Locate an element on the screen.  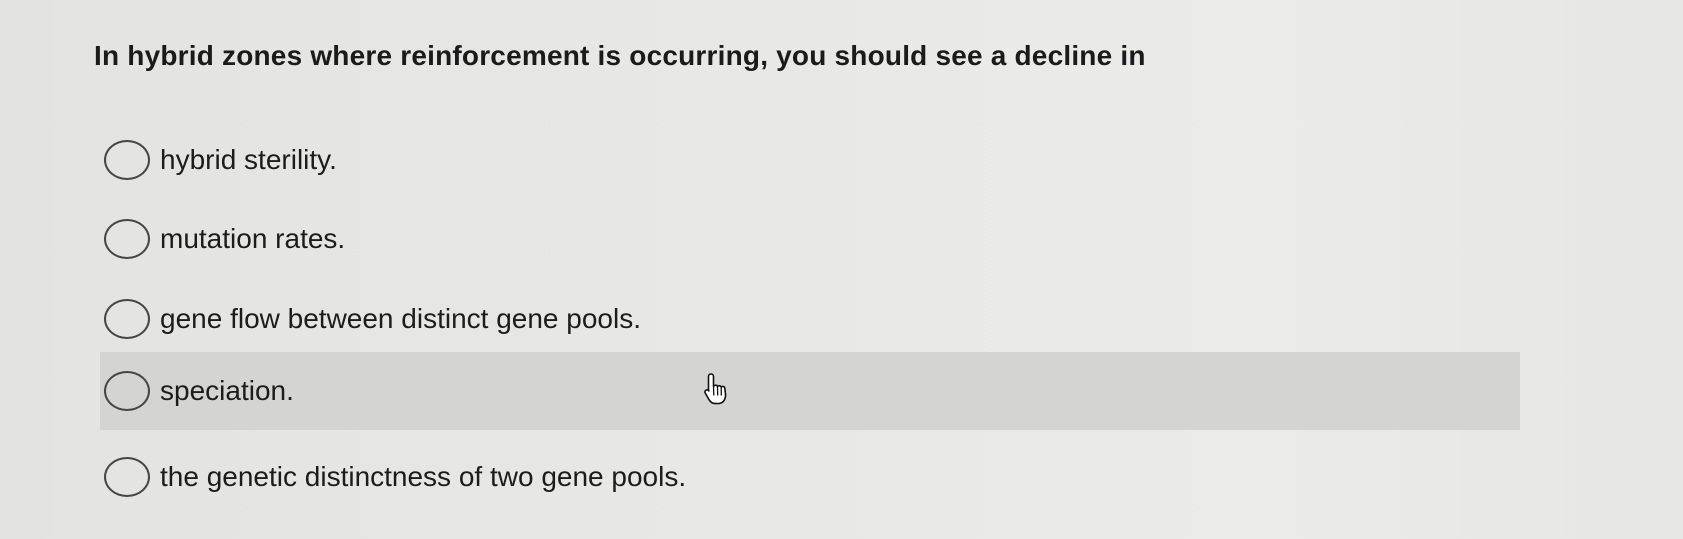
hand-pointer-icon is located at coordinates (715, 389).